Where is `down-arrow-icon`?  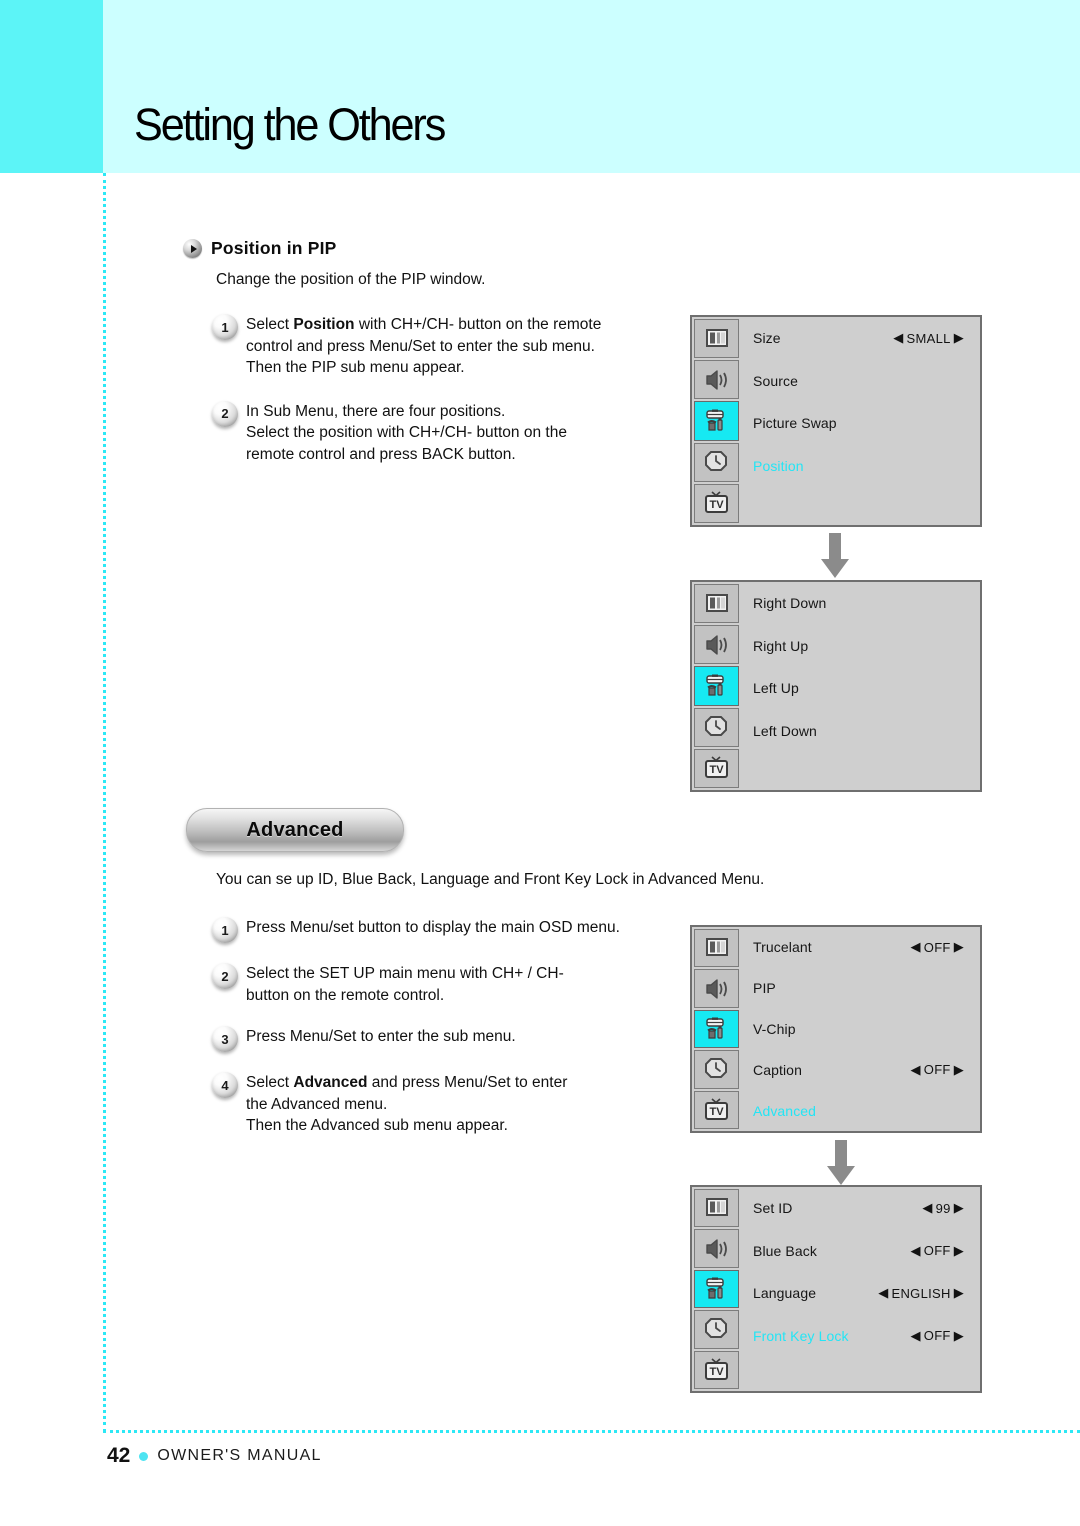
down-arrow-icon is located at coordinates (835, 556).